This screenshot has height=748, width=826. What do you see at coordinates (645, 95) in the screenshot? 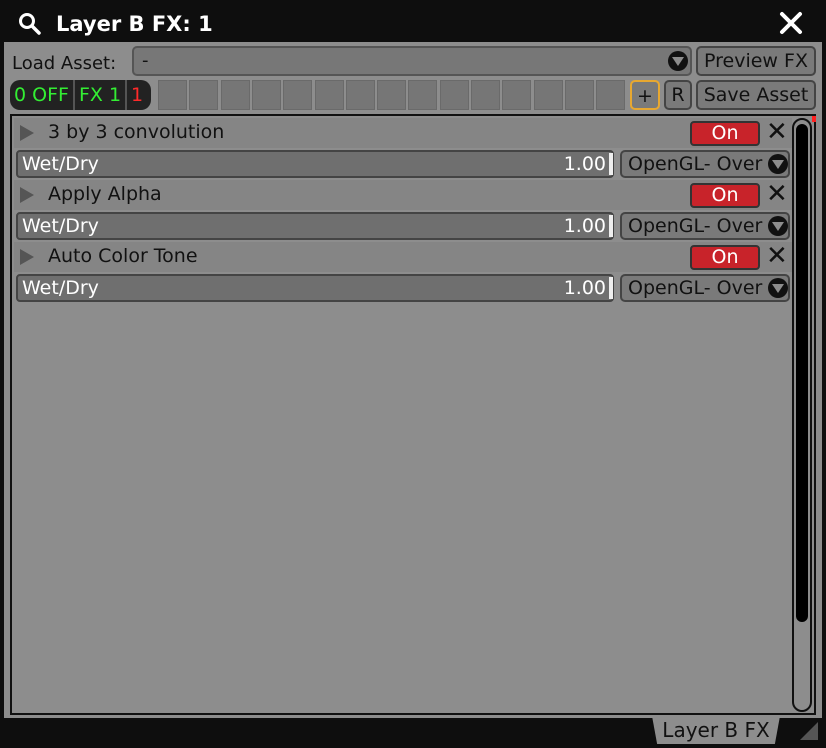
I see `add-button: +` at bounding box center [645, 95].